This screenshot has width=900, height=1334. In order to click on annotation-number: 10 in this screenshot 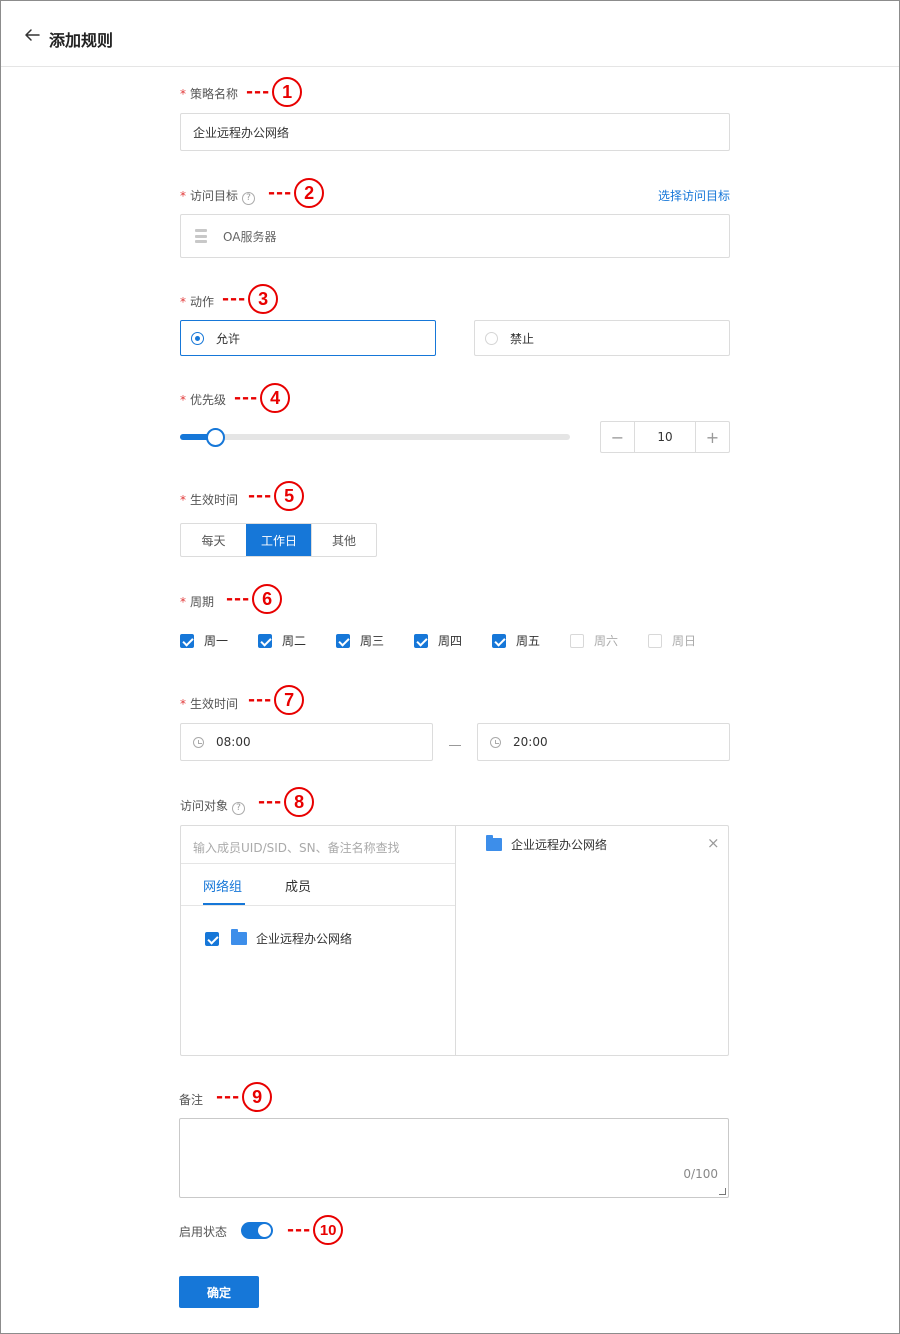, I will do `click(328, 1230)`.